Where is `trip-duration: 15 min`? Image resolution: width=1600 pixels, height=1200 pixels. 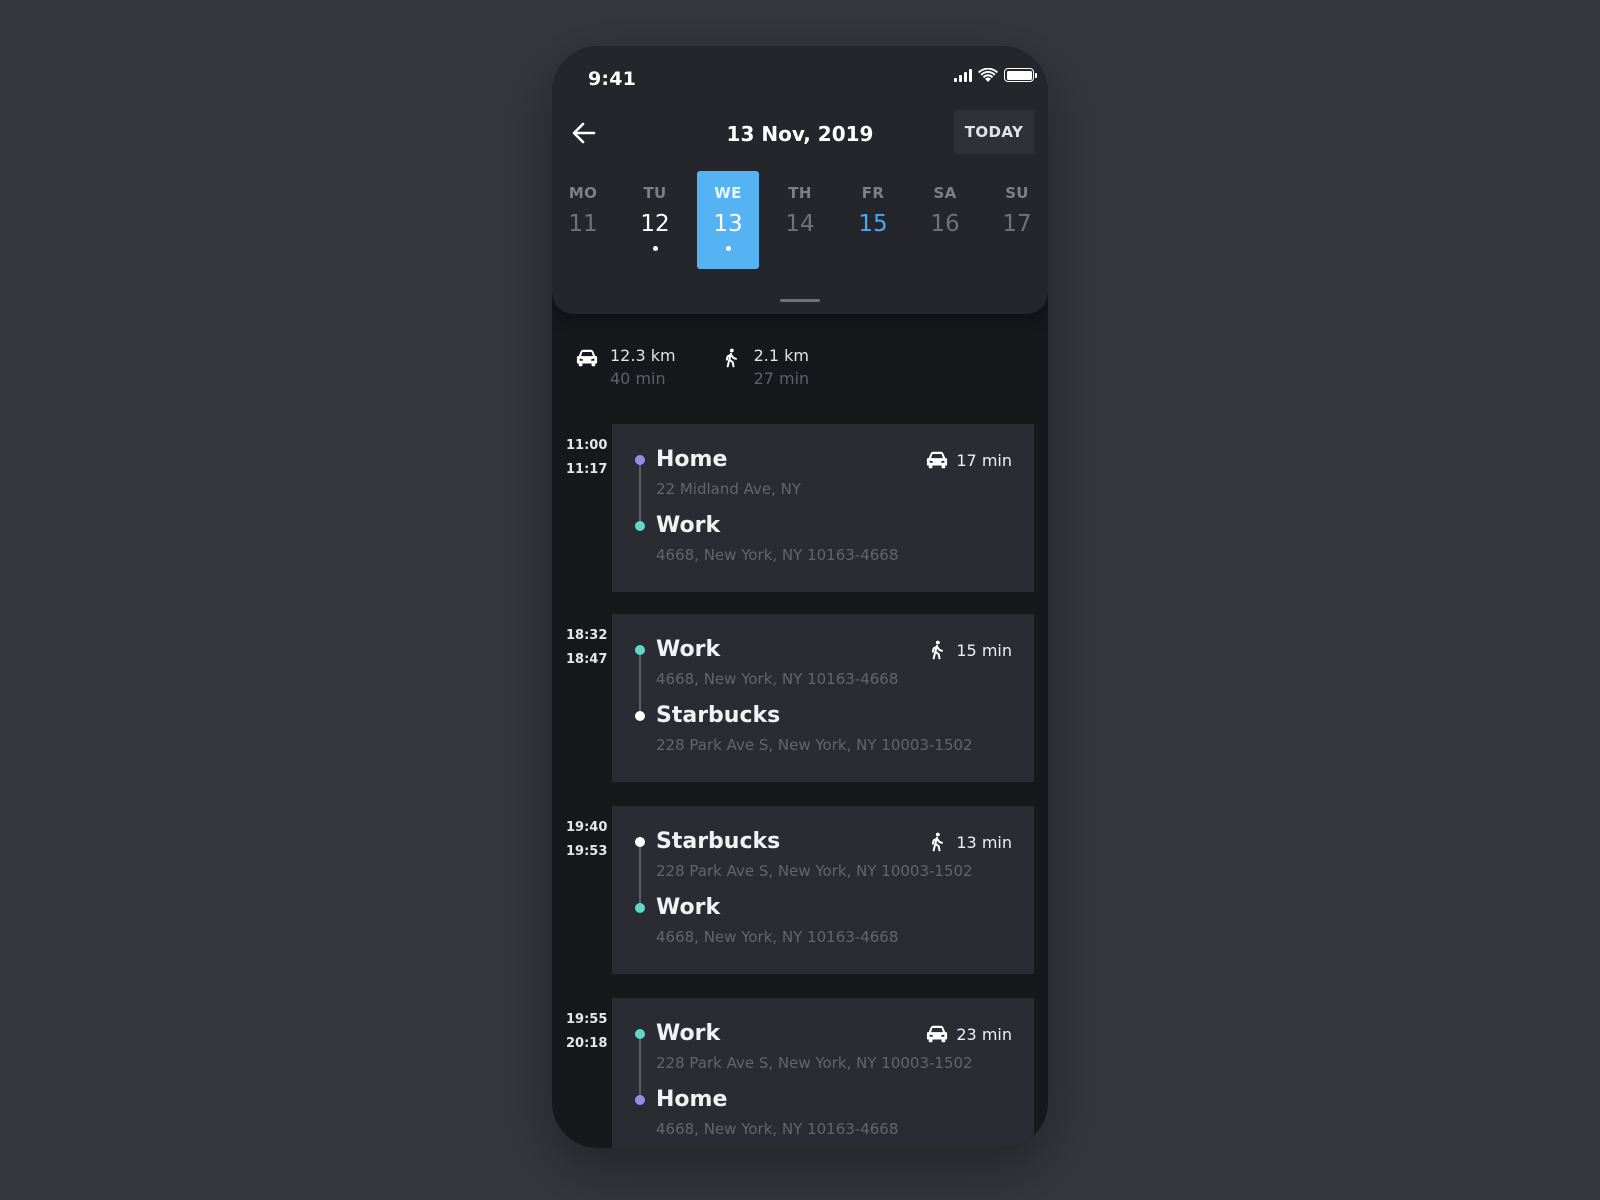
trip-duration: 15 min is located at coordinates (969, 650).